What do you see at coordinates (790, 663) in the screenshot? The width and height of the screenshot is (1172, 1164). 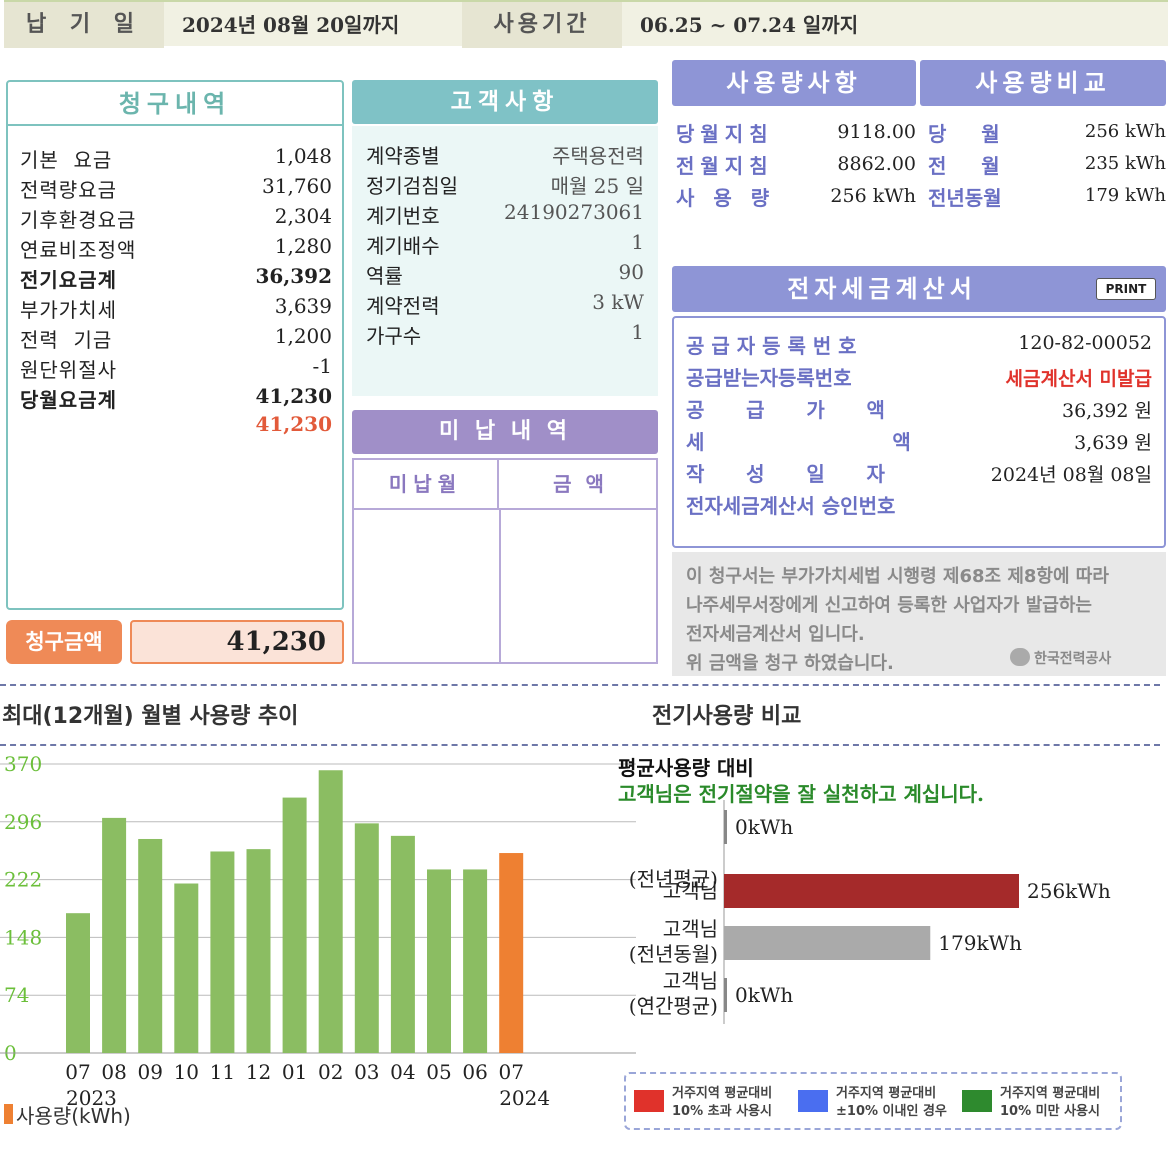 I see `notice-line: 위 금액을 청구 하였습니다.` at bounding box center [790, 663].